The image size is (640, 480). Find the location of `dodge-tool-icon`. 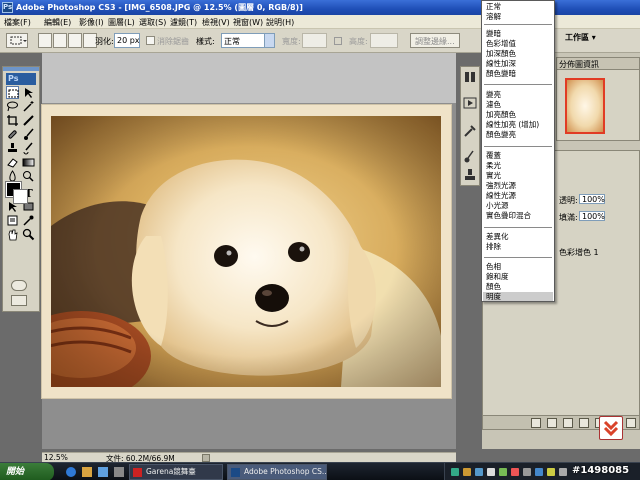

dodge-tool-icon is located at coordinates (28, 176).